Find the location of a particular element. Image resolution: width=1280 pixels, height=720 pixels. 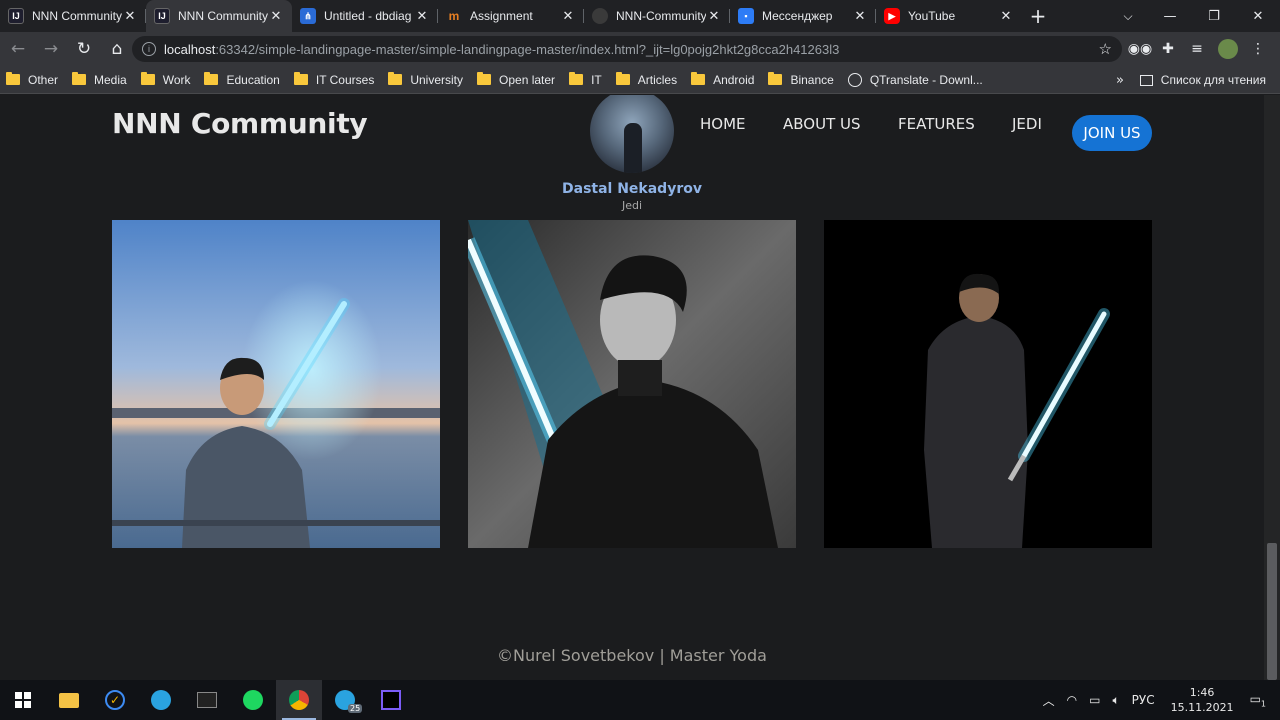

tab-title: NNN-Community is located at coordinates (661, 16).